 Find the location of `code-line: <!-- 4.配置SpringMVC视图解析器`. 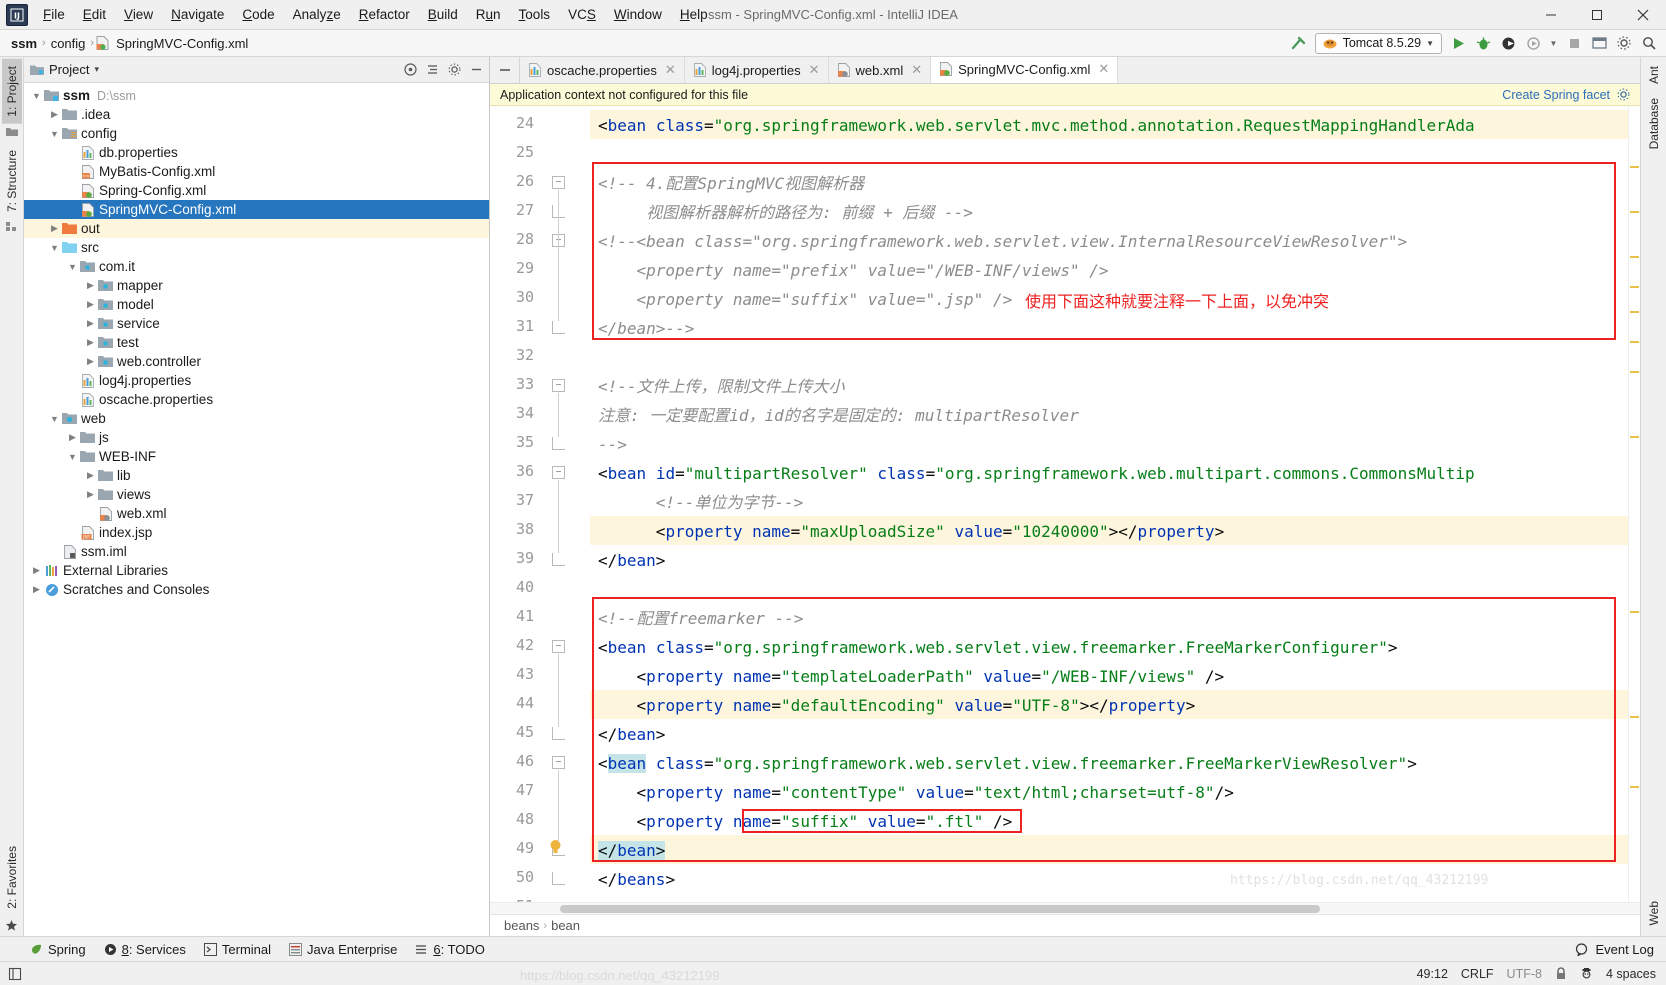

code-line: <!-- 4.配置SpringMVC视图解析器 is located at coordinates (731, 183).